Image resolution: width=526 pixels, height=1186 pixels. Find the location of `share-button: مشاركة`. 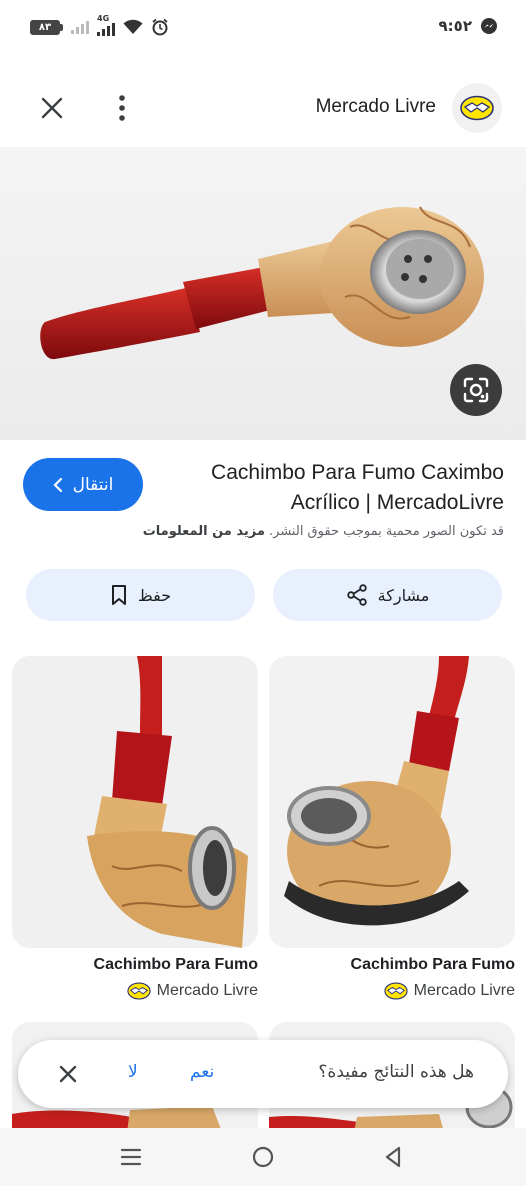

share-button: مشاركة is located at coordinates (387, 595).